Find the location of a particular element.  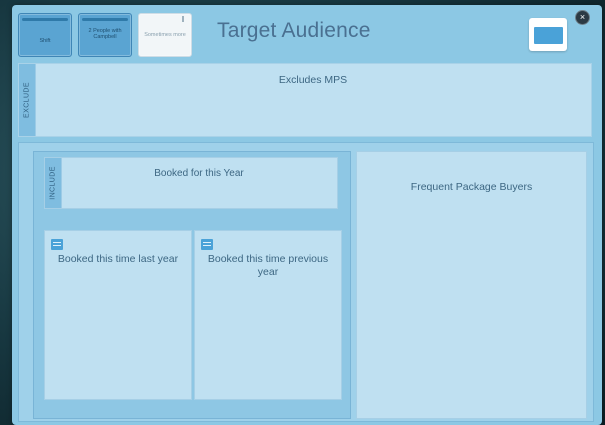

exclude-tag-label: EXCLUDE is located at coordinates (27, 100).